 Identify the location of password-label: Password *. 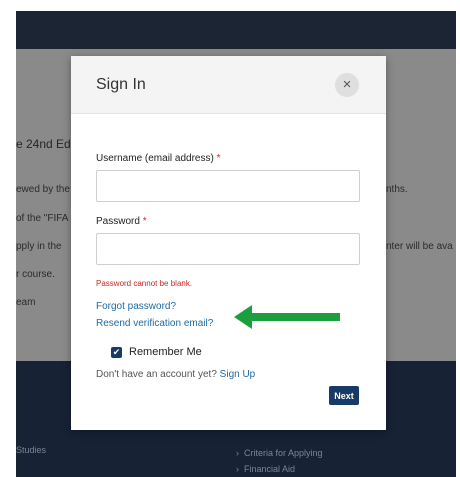
(121, 221).